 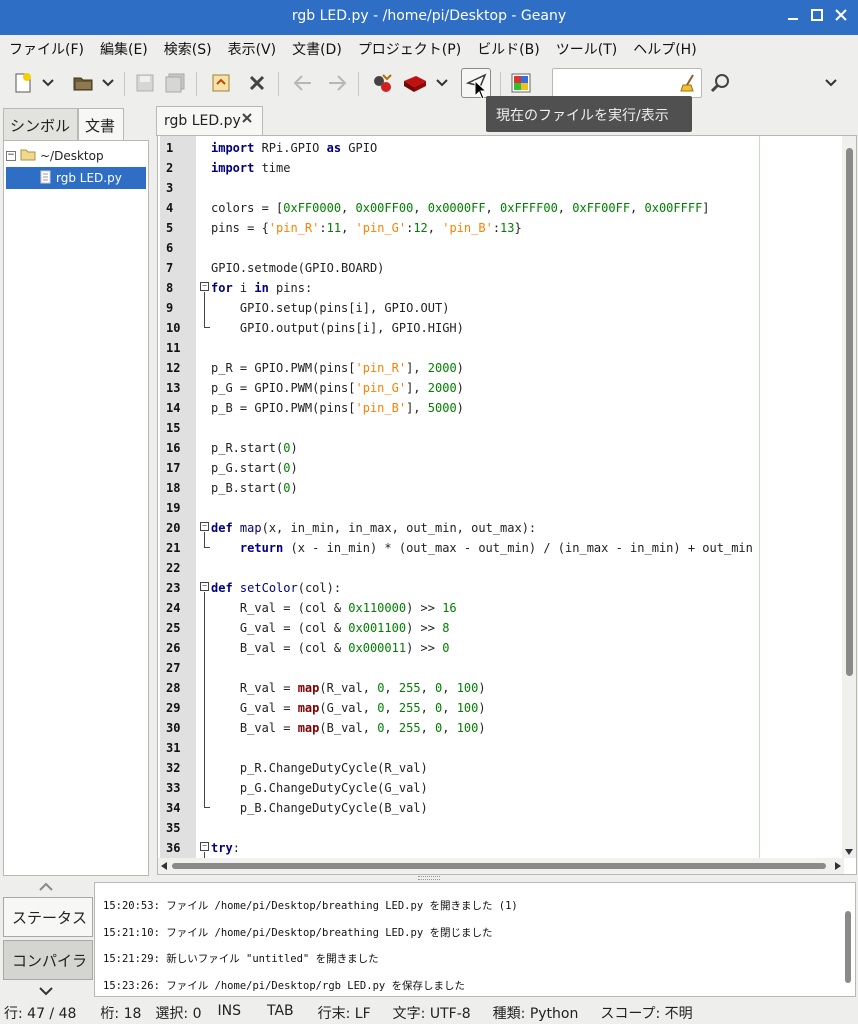 What do you see at coordinates (251, 48) in the screenshot?
I see `menu-view: 表示(V)` at bounding box center [251, 48].